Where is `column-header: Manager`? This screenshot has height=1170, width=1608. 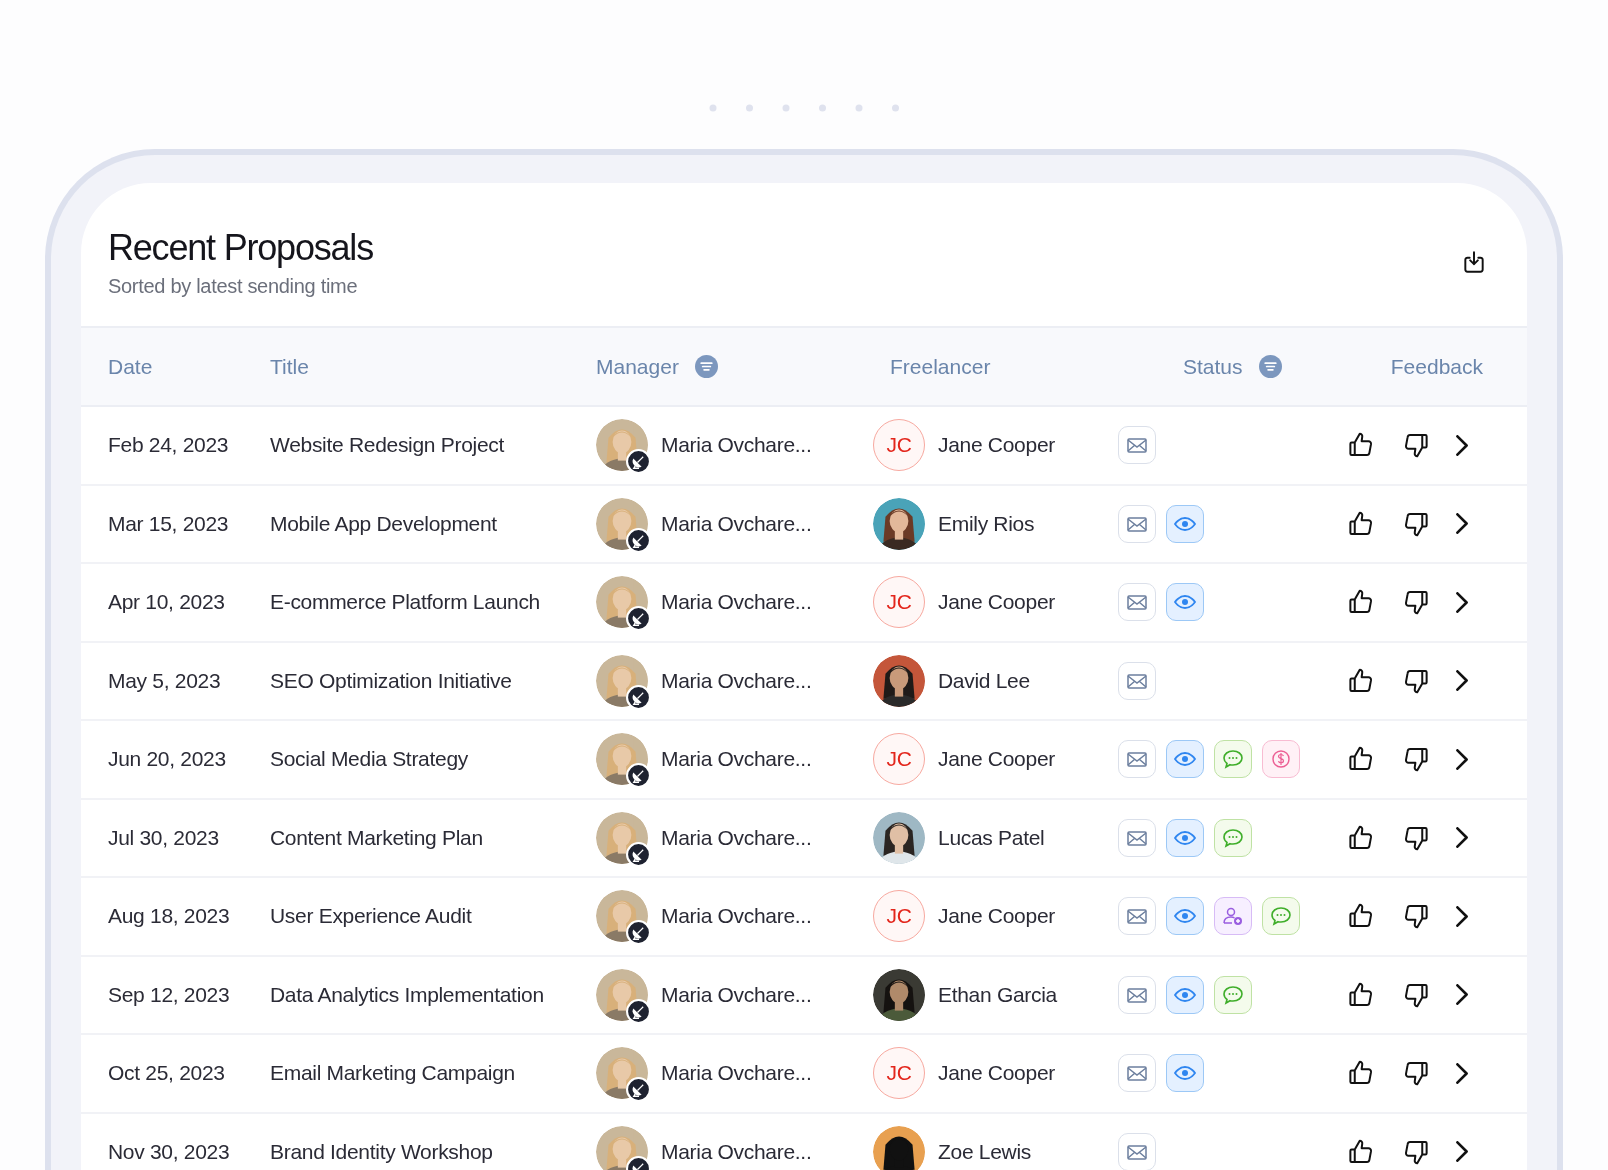 column-header: Manager is located at coordinates (637, 366).